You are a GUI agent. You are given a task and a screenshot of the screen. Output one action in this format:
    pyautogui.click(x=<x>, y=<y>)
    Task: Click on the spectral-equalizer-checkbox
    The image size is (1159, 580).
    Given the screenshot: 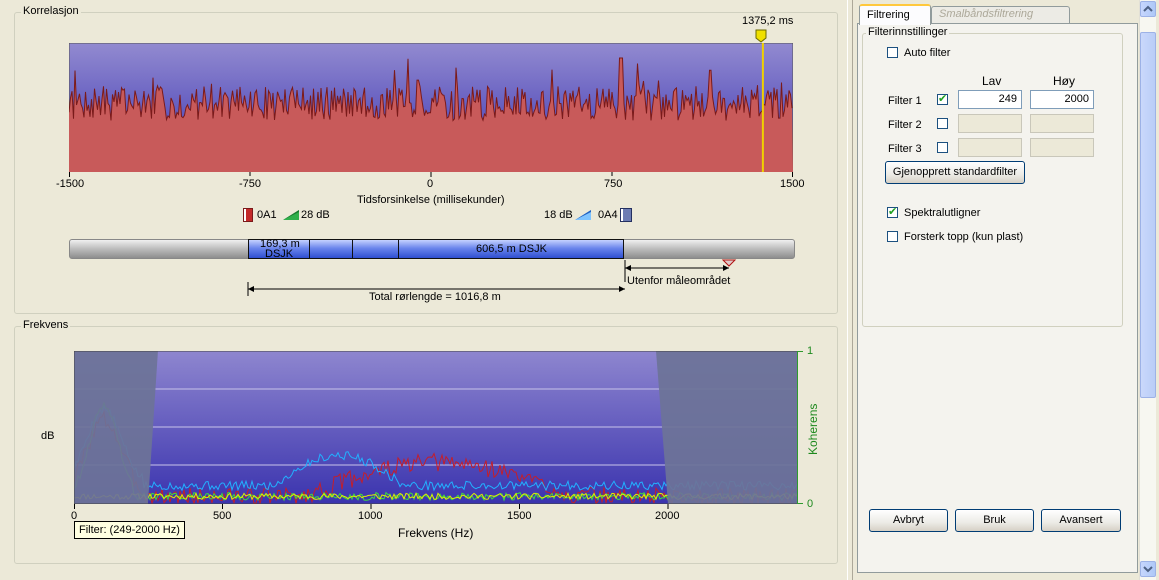 What is the action you would take?
    pyautogui.click(x=892, y=211)
    